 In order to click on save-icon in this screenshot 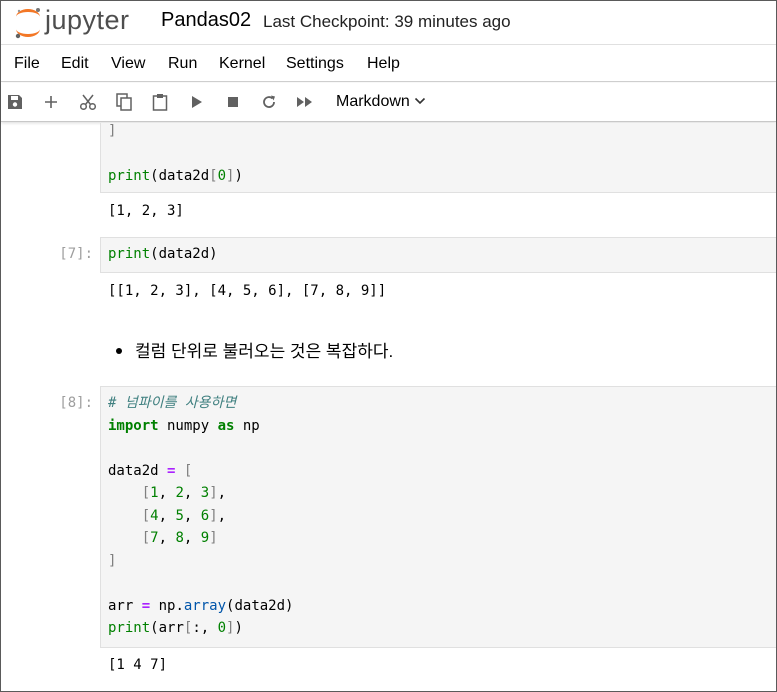, I will do `click(15, 102)`.